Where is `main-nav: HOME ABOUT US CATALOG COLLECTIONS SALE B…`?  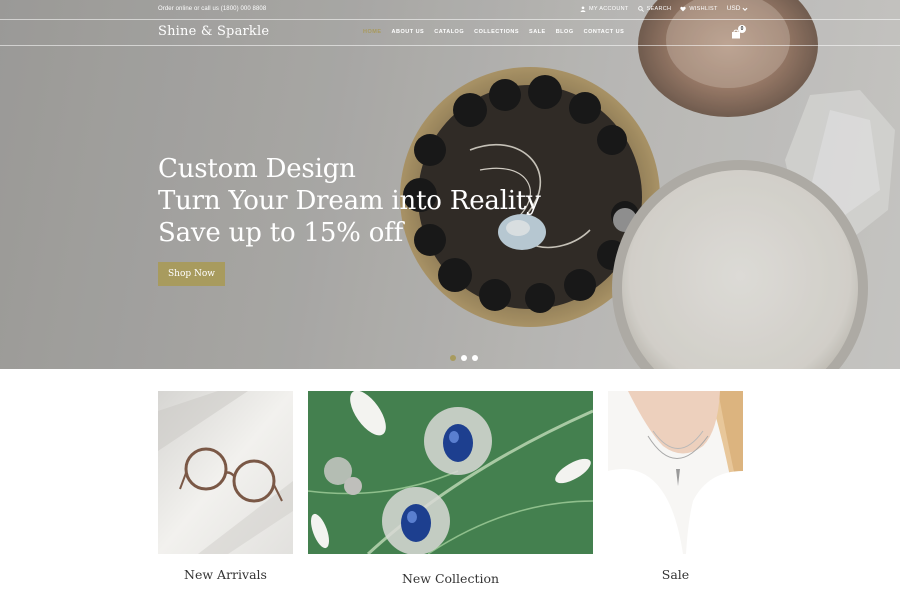 main-nav: HOME ABOUT US CATALOG COLLECTIONS SALE B… is located at coordinates (493, 32).